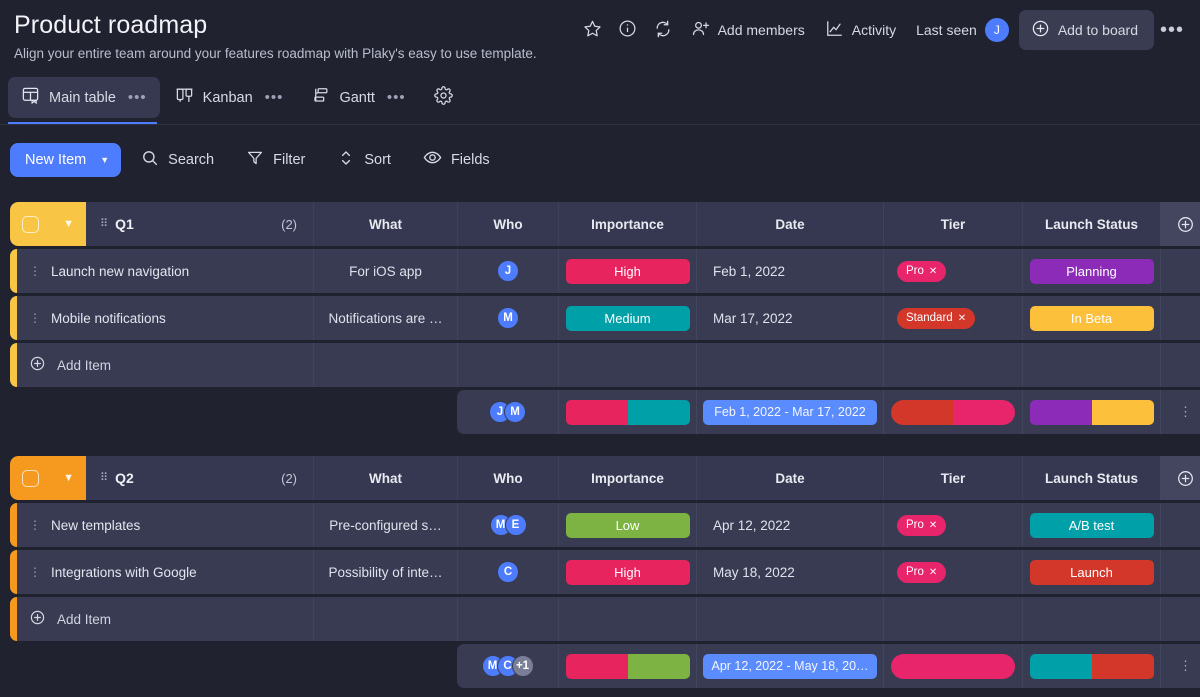  I want to click on avatar: J, so click(508, 271).